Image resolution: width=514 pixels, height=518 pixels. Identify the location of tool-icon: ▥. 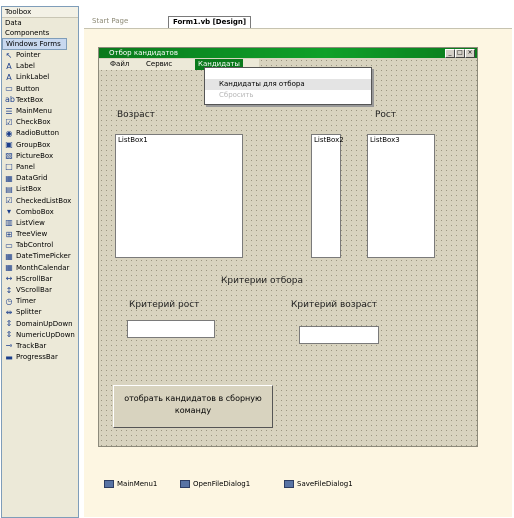
(9, 223).